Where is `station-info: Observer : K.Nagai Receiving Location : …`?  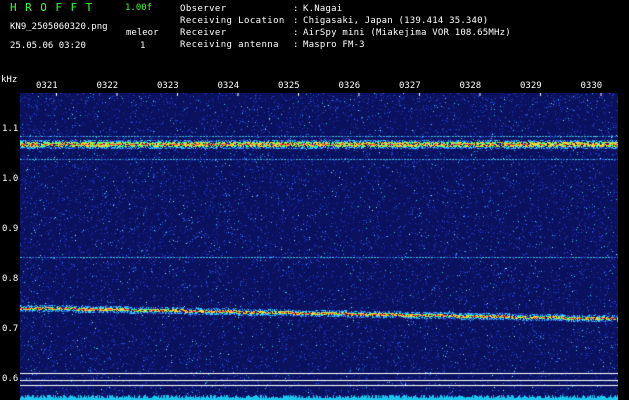
station-info: Observer : K.Nagai Receiving Location : … is located at coordinates (345, 27).